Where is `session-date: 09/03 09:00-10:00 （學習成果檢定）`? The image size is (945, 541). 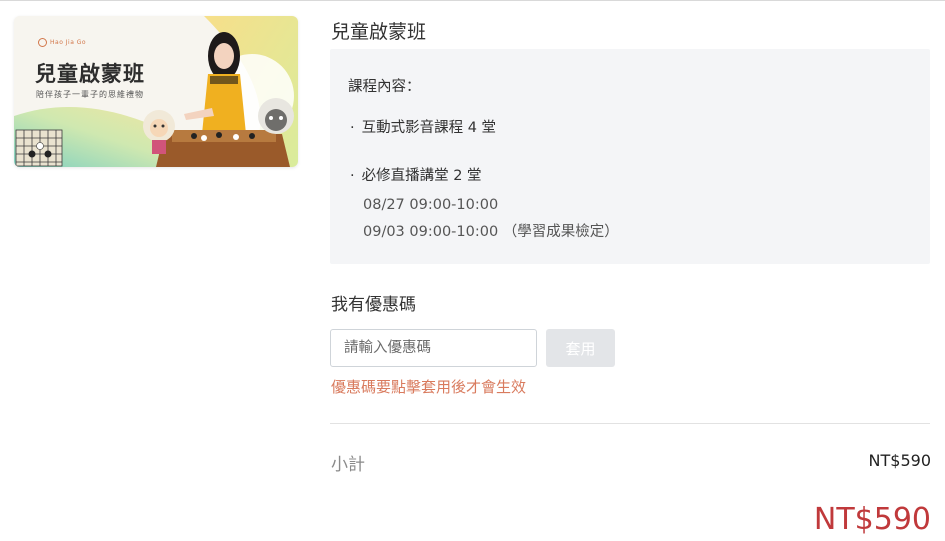 session-date: 09/03 09:00-10:00 （學習成果檢定） is located at coordinates (491, 232).